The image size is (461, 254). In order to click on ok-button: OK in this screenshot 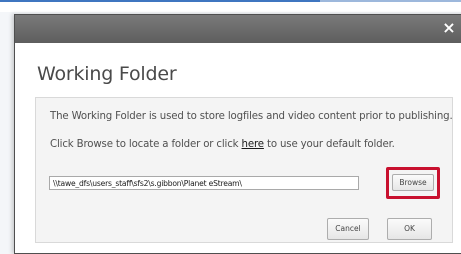, I will do `click(409, 229)`.